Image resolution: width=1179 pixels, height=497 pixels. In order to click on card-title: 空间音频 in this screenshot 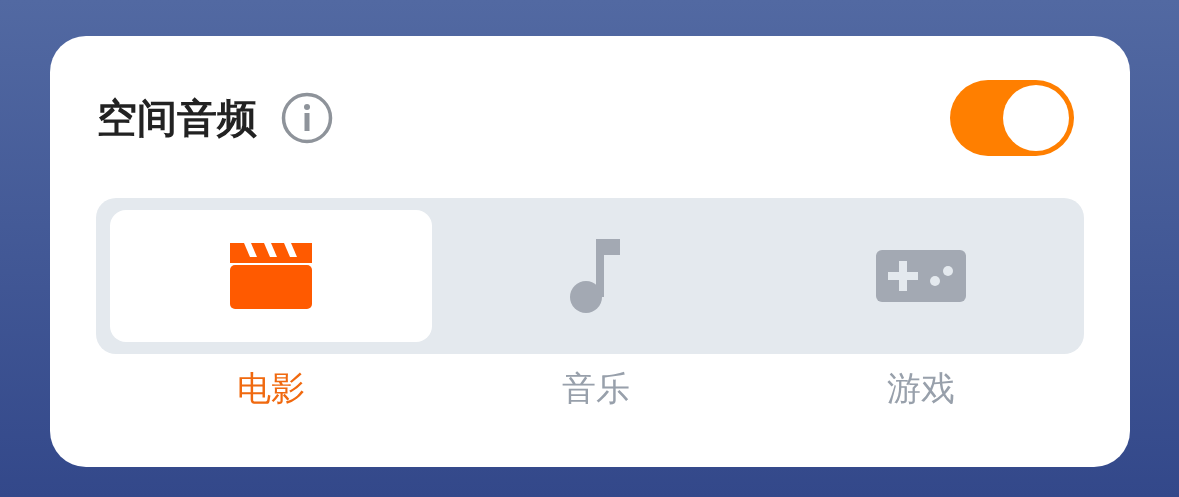, I will do `click(177, 118)`.